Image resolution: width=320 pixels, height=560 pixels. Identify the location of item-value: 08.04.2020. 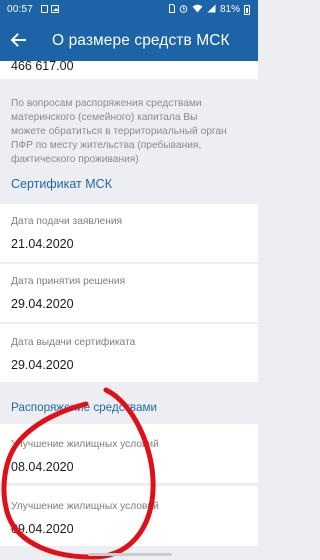
(42, 467).